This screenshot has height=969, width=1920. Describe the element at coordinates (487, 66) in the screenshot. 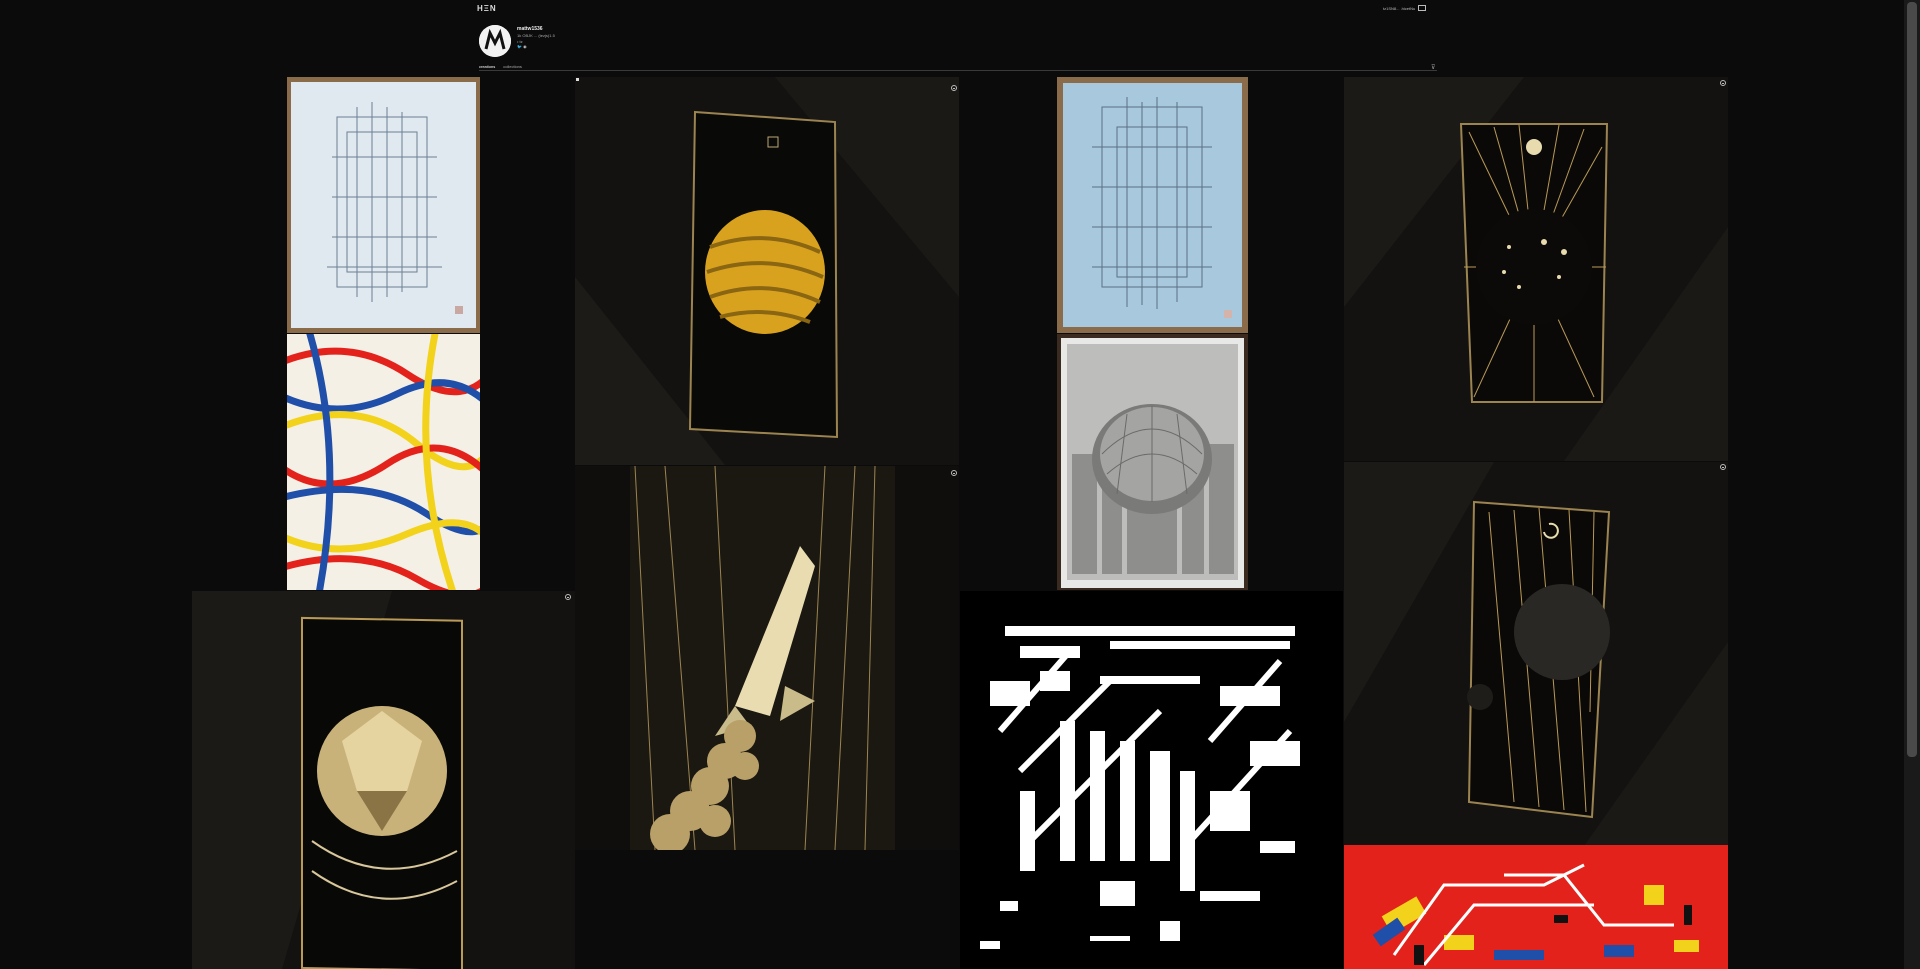

I see `tab-creations: creations` at that location.